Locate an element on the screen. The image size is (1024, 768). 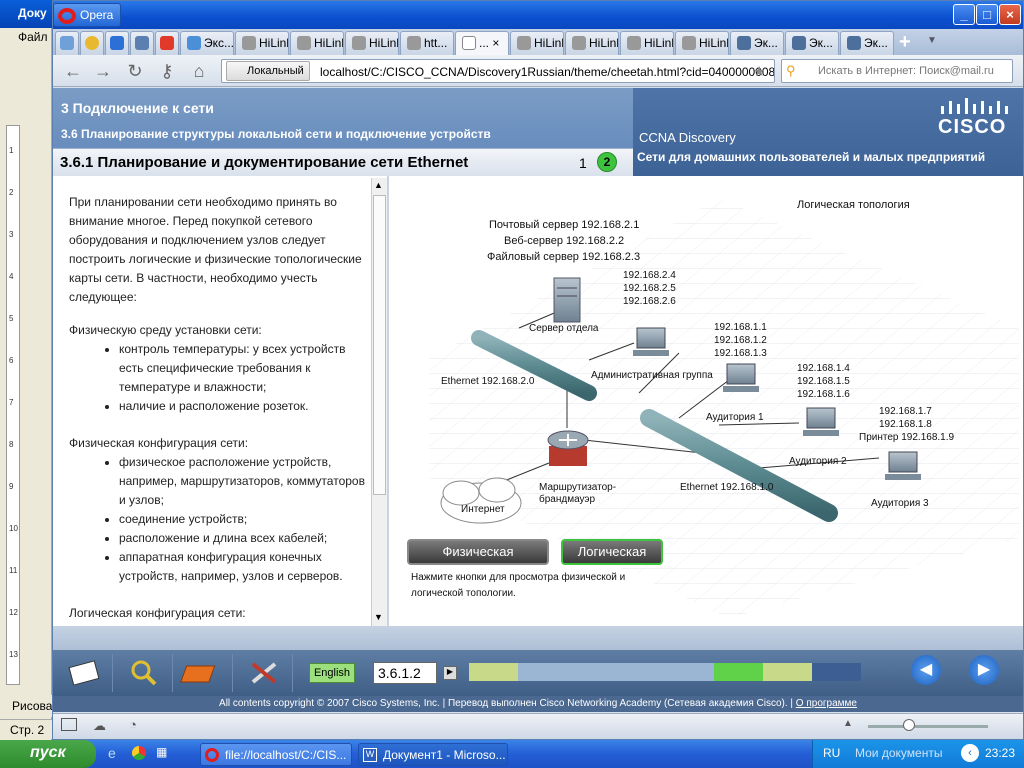
tab-yandex is located at coordinates (167, 43).